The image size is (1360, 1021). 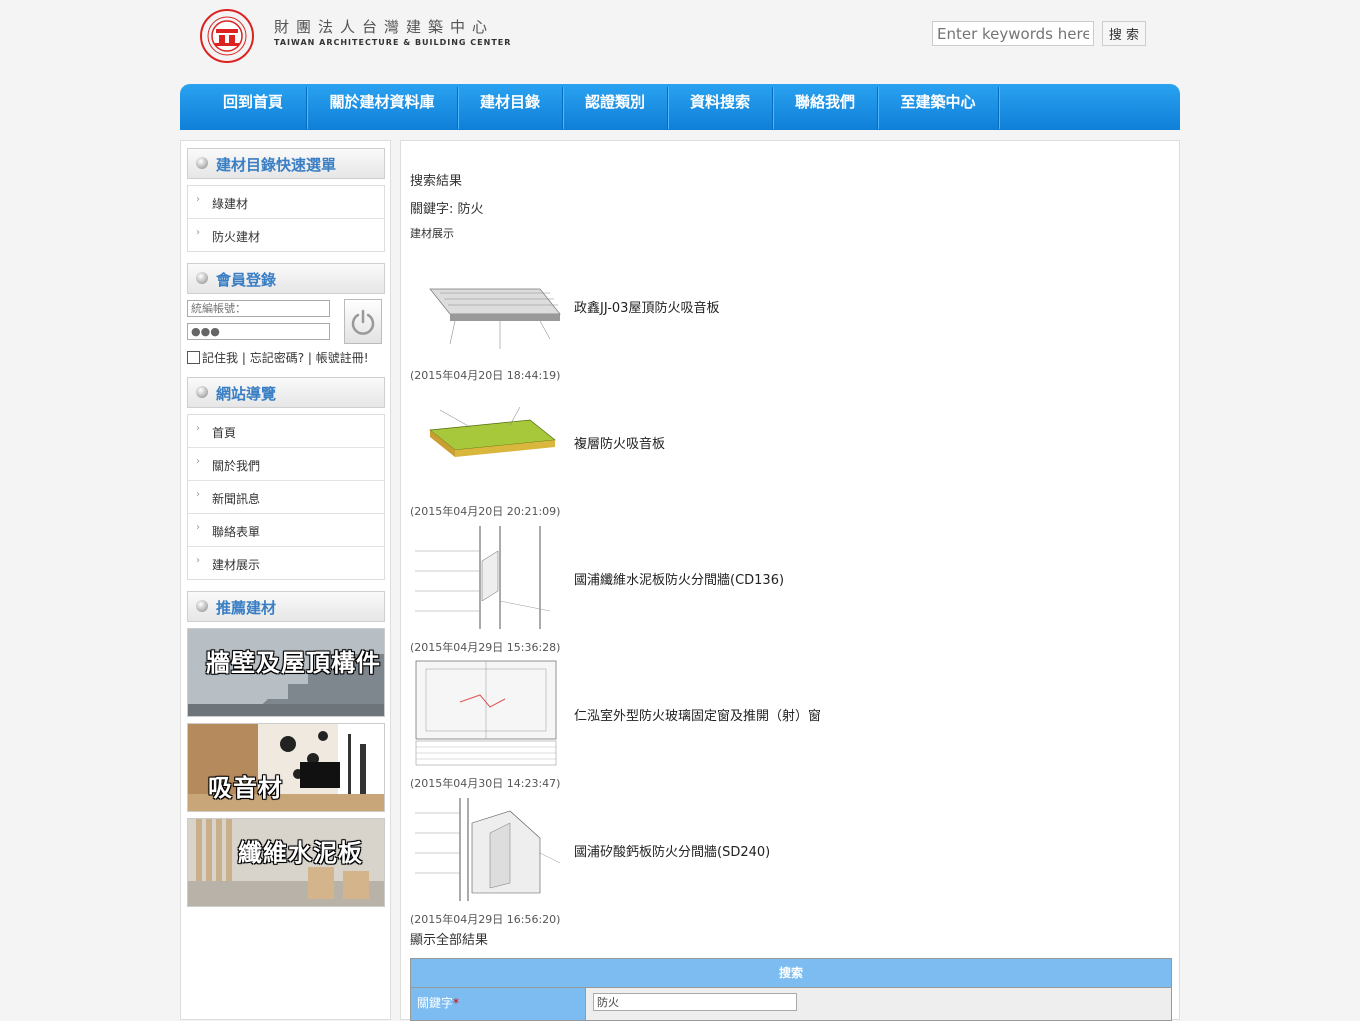 I want to click on result-title: 仁泓室外型防火玻璃固定窗及推開（射）窗, so click(x=697, y=714).